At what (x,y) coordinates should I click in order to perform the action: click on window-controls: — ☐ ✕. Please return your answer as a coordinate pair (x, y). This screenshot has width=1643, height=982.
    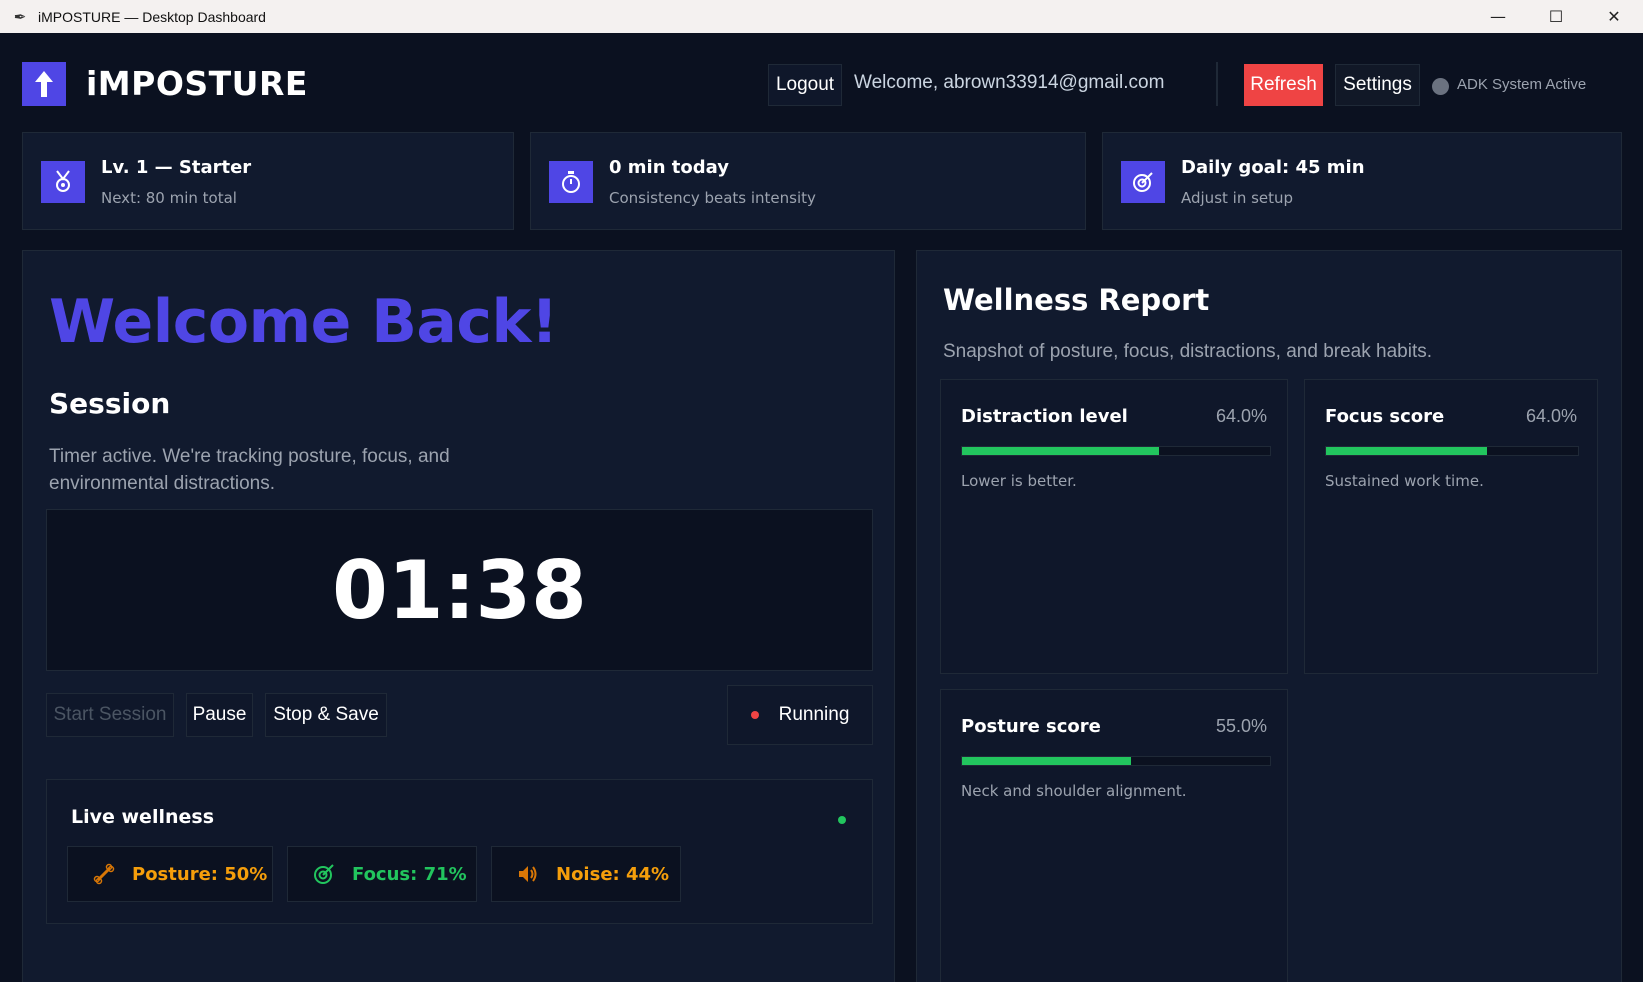
    Looking at the image, I should click on (1556, 16).